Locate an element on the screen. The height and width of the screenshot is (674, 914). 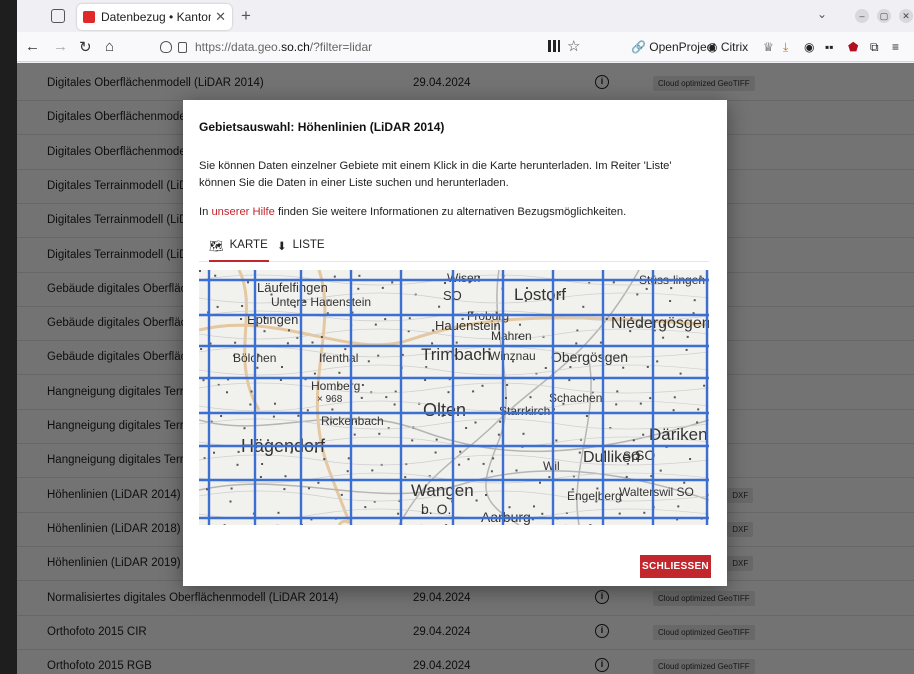
ublock-icon: ⬟ is located at coordinates (853, 47).